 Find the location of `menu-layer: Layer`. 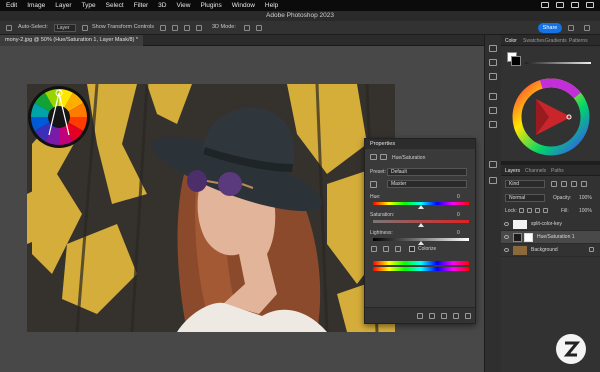

menu-layer: Layer is located at coordinates (63, 5).